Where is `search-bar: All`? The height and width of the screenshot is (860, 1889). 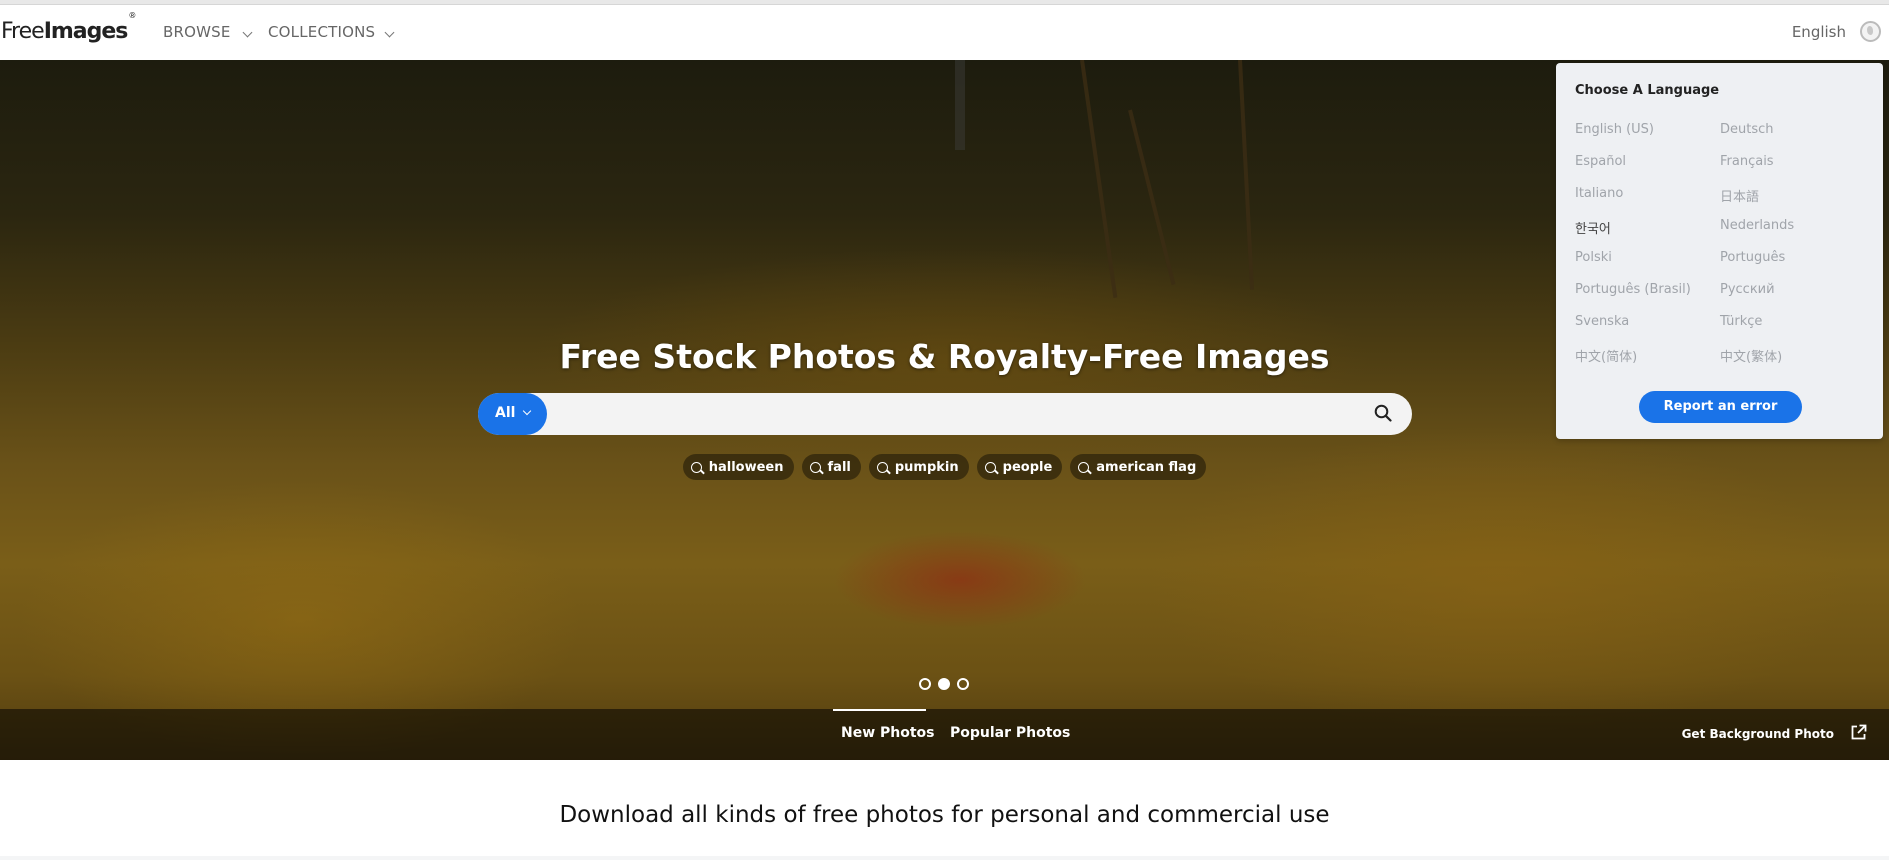
search-bar: All is located at coordinates (945, 414).